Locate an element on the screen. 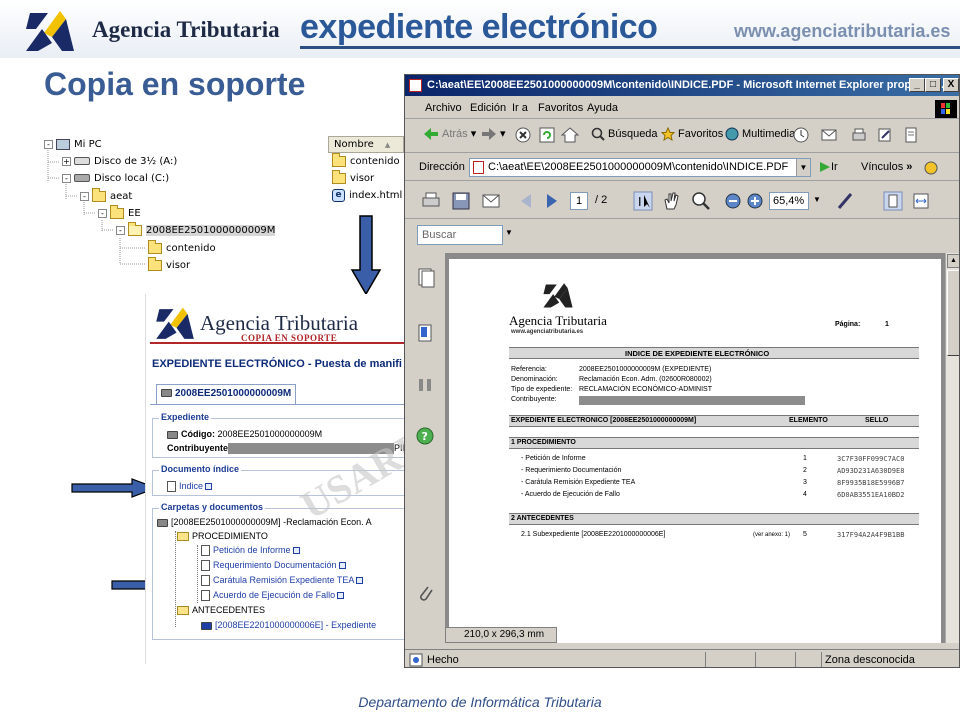 This screenshot has width=960, height=720. search-button: Búsqueda is located at coordinates (624, 134).